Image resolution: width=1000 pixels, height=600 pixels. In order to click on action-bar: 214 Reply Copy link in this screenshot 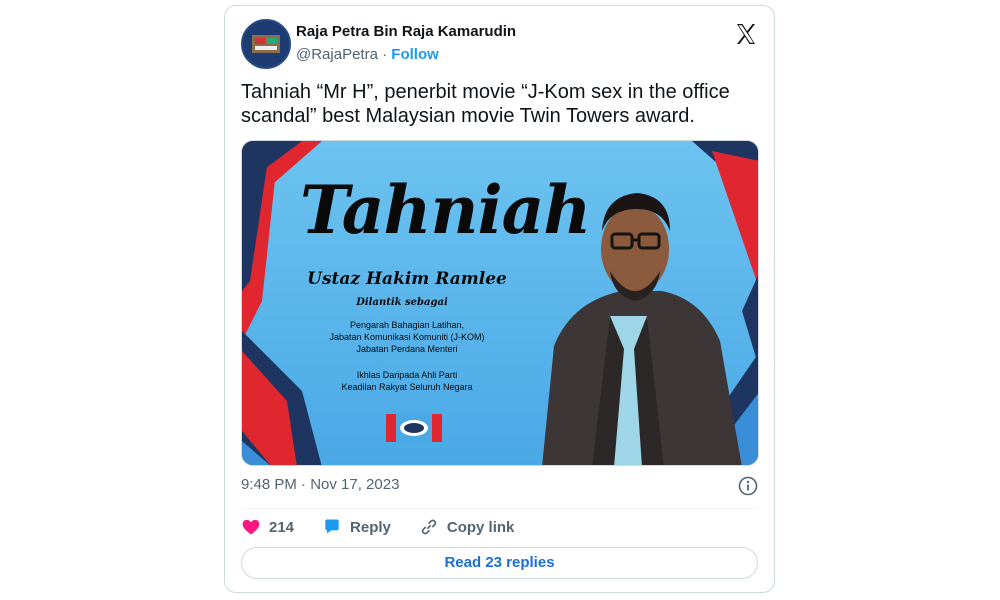, I will do `click(391, 527)`.